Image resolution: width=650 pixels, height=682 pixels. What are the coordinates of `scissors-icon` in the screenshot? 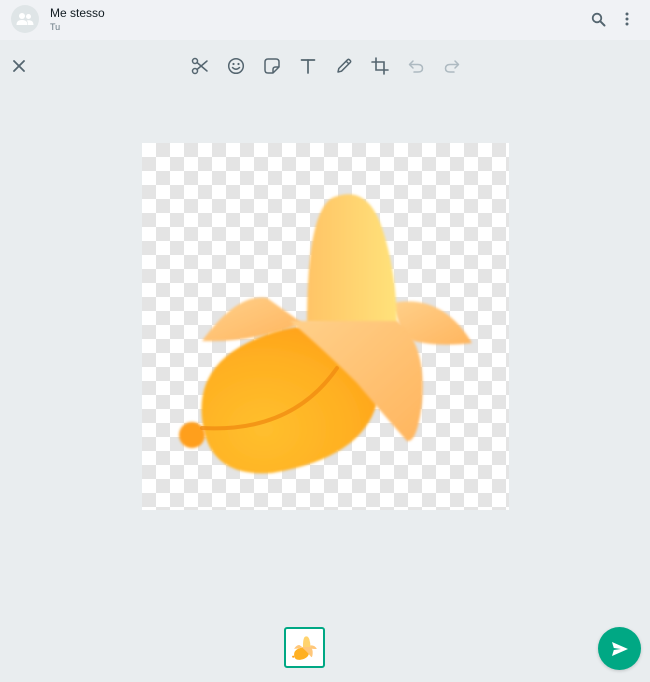 It's located at (200, 66).